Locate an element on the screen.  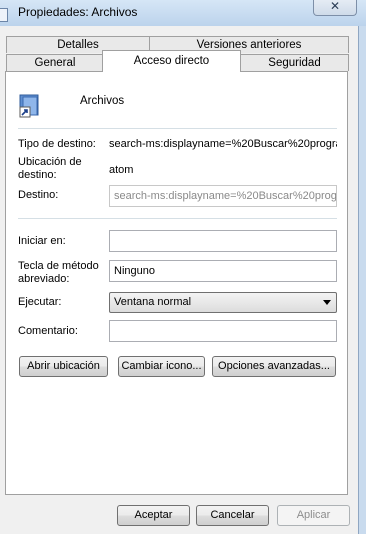
tab-label: General is located at coordinates (55, 63).